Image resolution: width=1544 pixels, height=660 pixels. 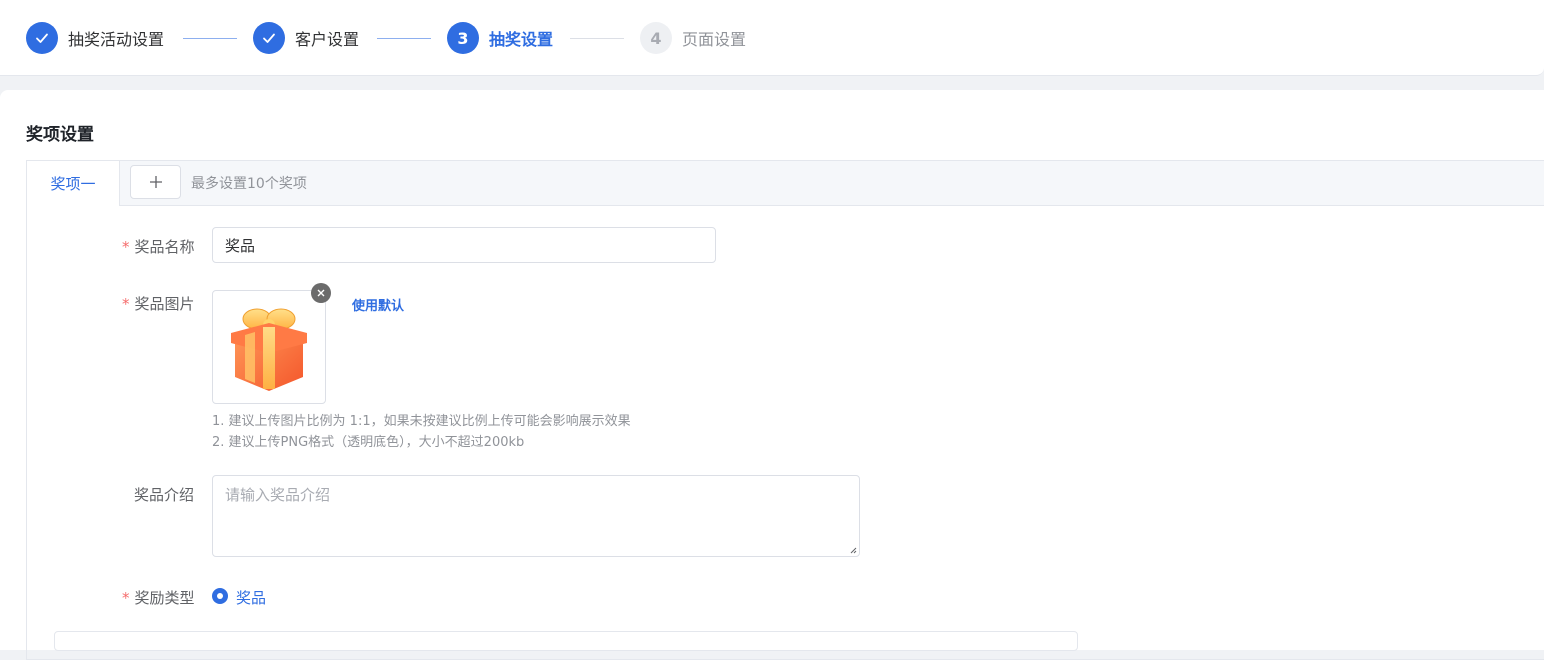 What do you see at coordinates (251, 597) in the screenshot?
I see `reward-type-option: 奖品` at bounding box center [251, 597].